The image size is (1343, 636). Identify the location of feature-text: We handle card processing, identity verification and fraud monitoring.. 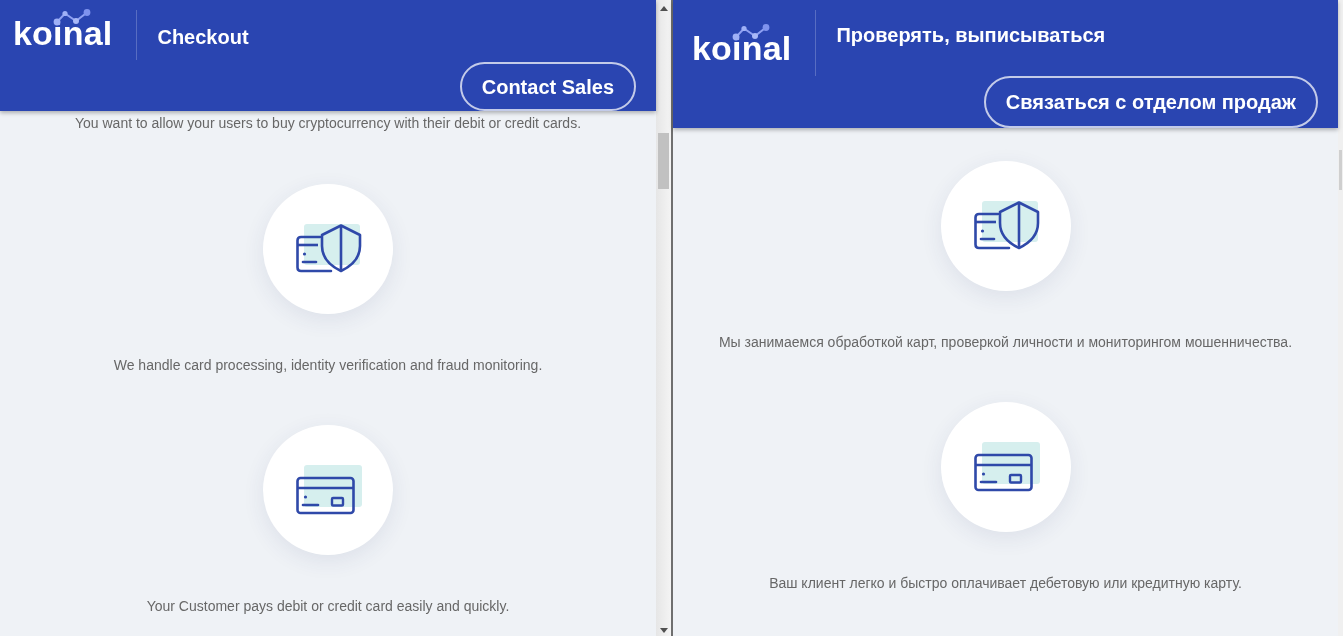
(328, 365).